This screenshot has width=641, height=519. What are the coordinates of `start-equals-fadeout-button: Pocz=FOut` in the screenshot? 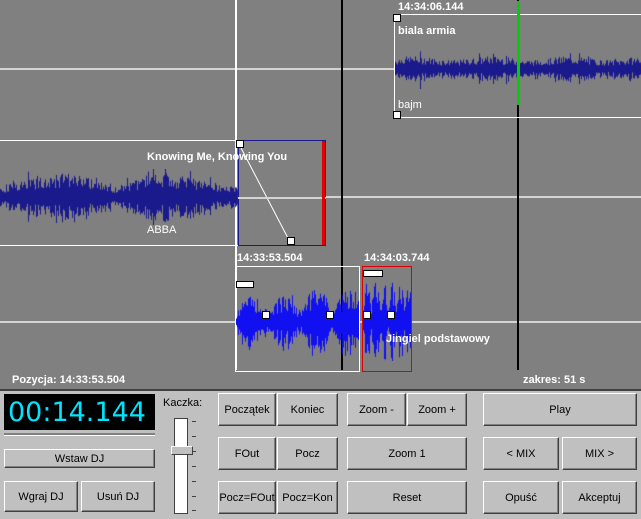 It's located at (247, 497).